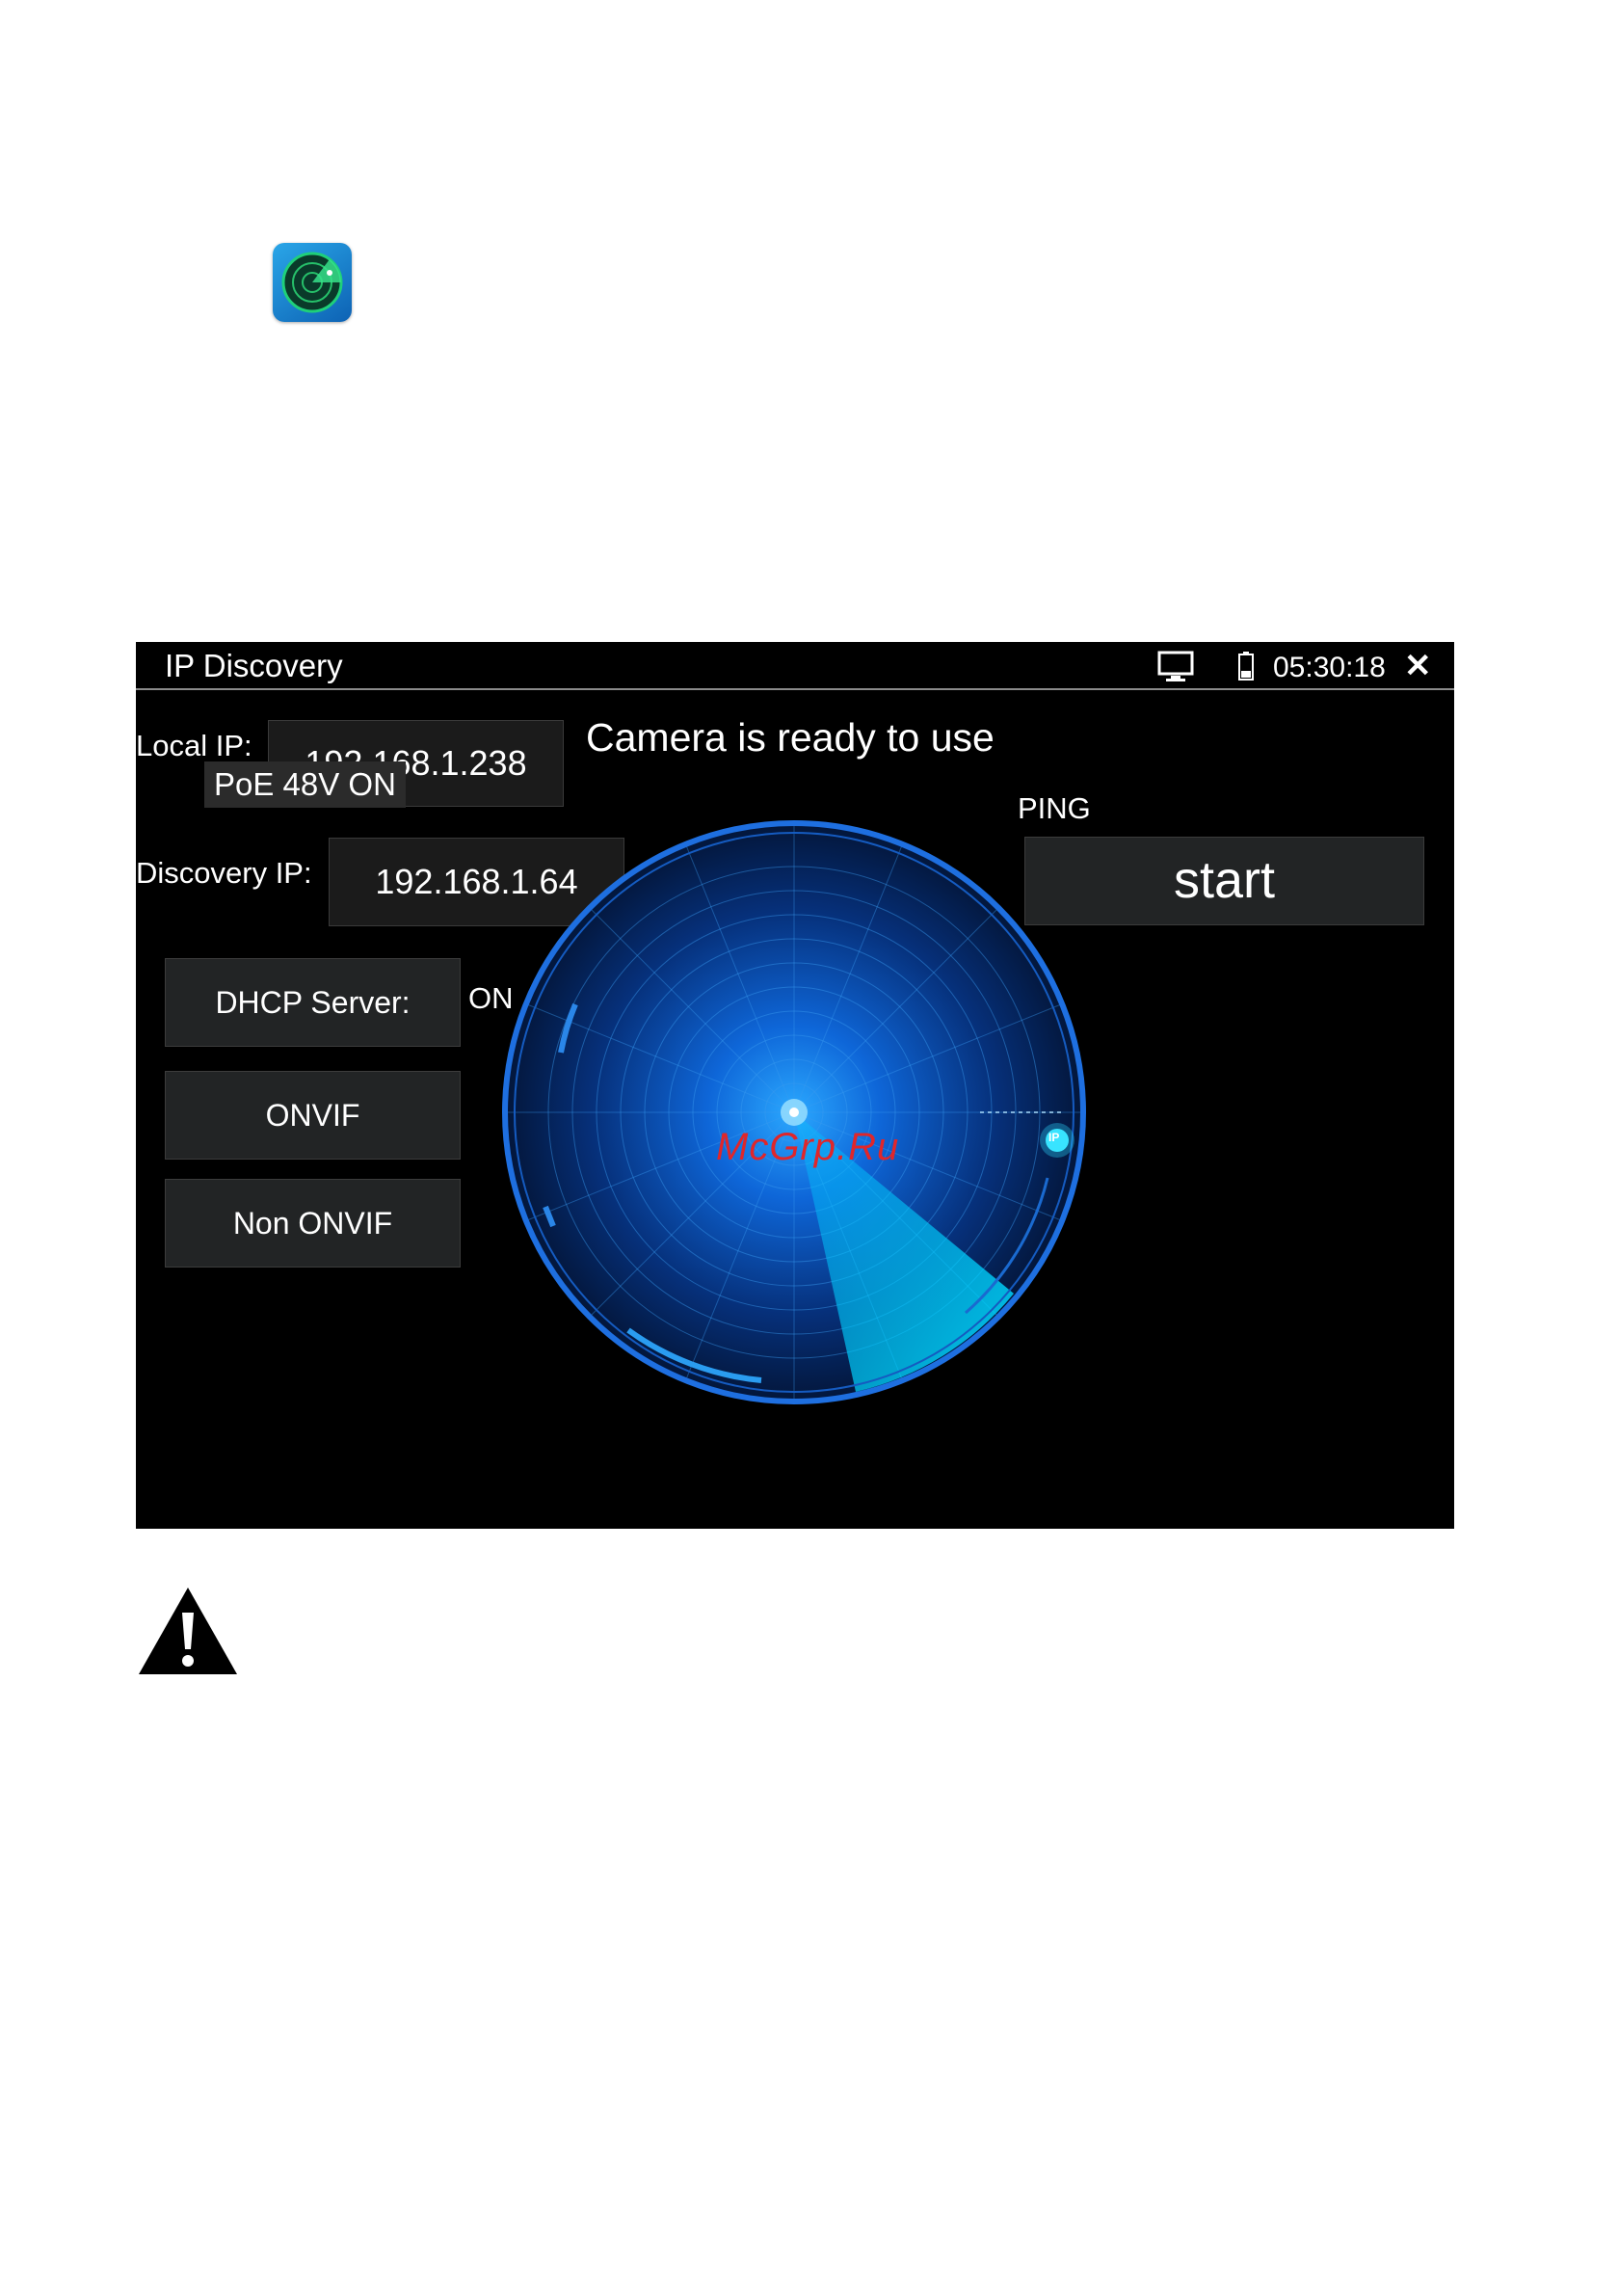 This screenshot has width=1618, height=2296. I want to click on app-title: IP Discovery, so click(254, 665).